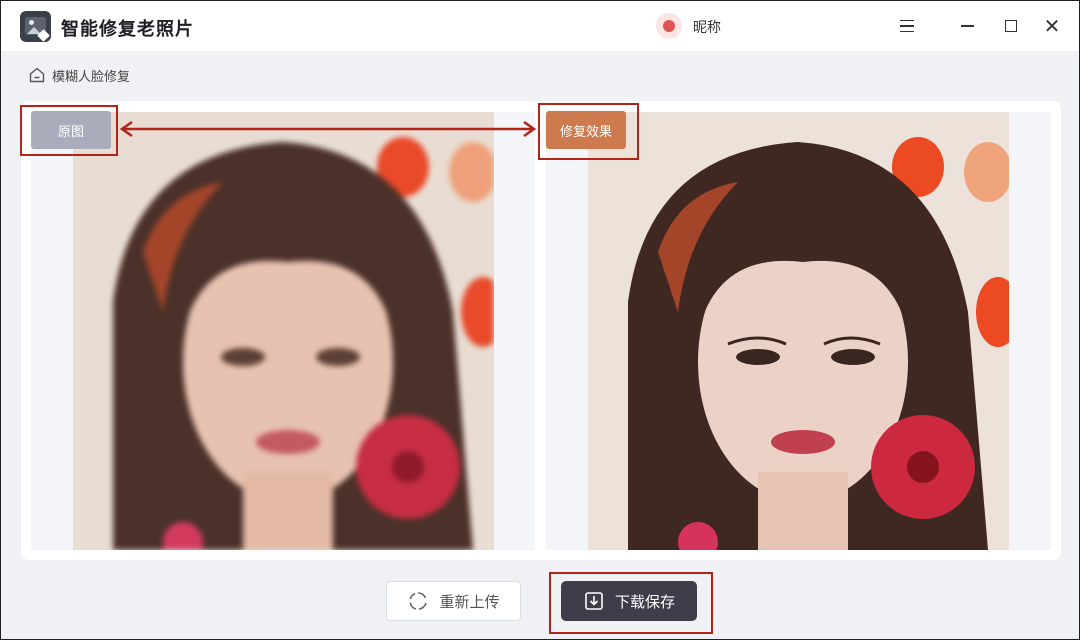 Image resolution: width=1080 pixels, height=640 pixels. What do you see at coordinates (707, 27) in the screenshot?
I see `user-name: 昵称` at bounding box center [707, 27].